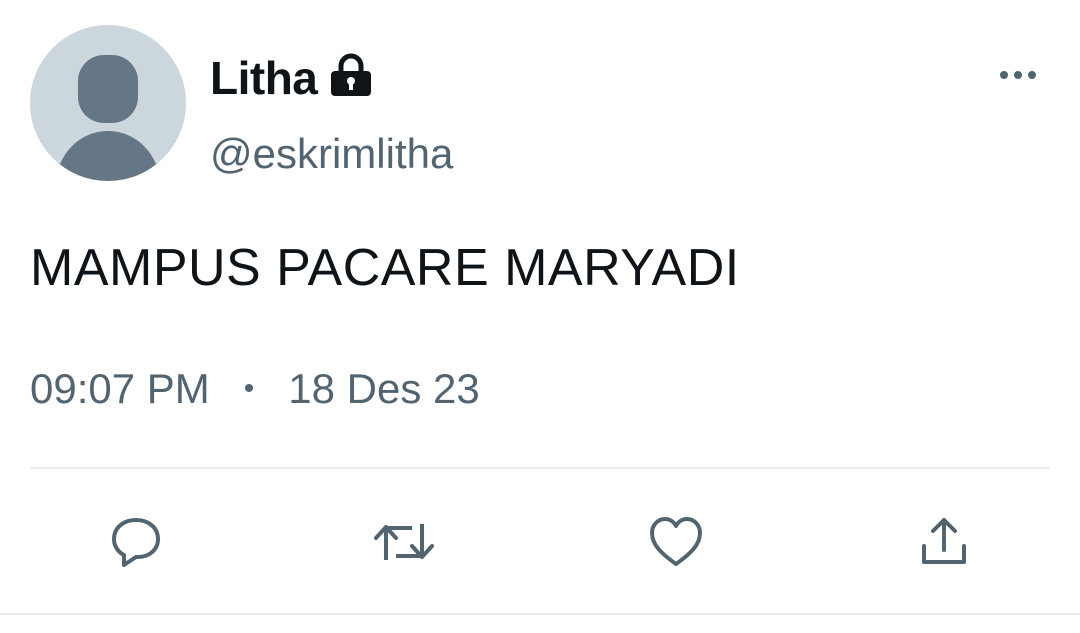 Image resolution: width=1080 pixels, height=633 pixels. I want to click on retweet-icon, so click(404, 542).